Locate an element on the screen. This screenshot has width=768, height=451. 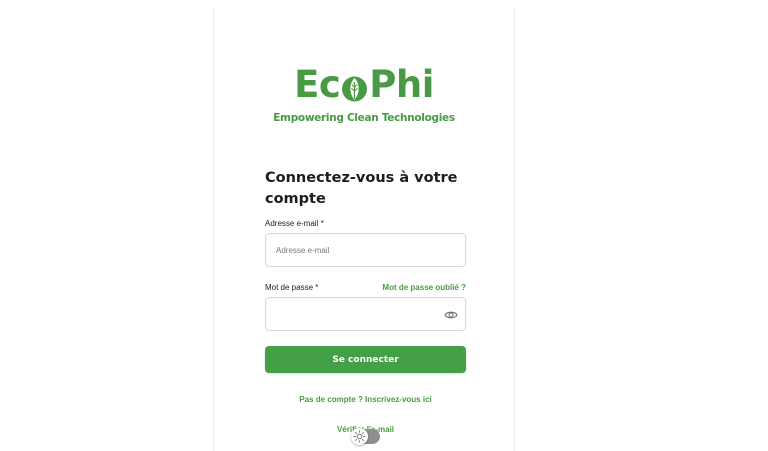
email-label-row: Adresse e-mail * is located at coordinates (365, 223).